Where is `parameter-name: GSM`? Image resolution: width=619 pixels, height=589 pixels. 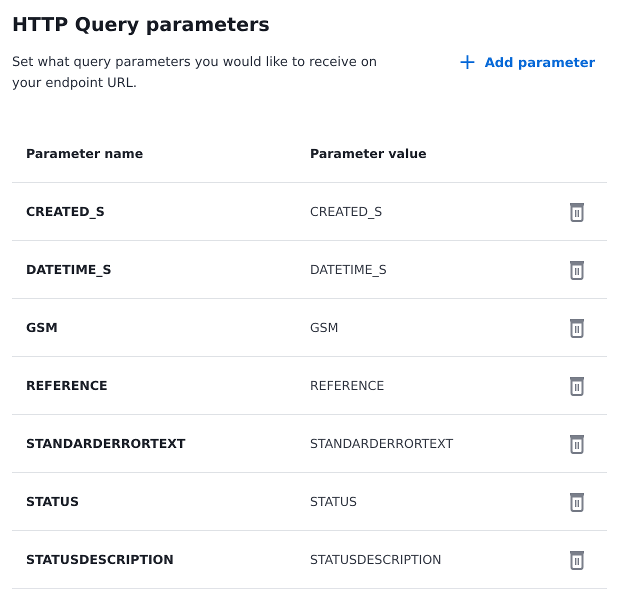 parameter-name: GSM is located at coordinates (42, 327).